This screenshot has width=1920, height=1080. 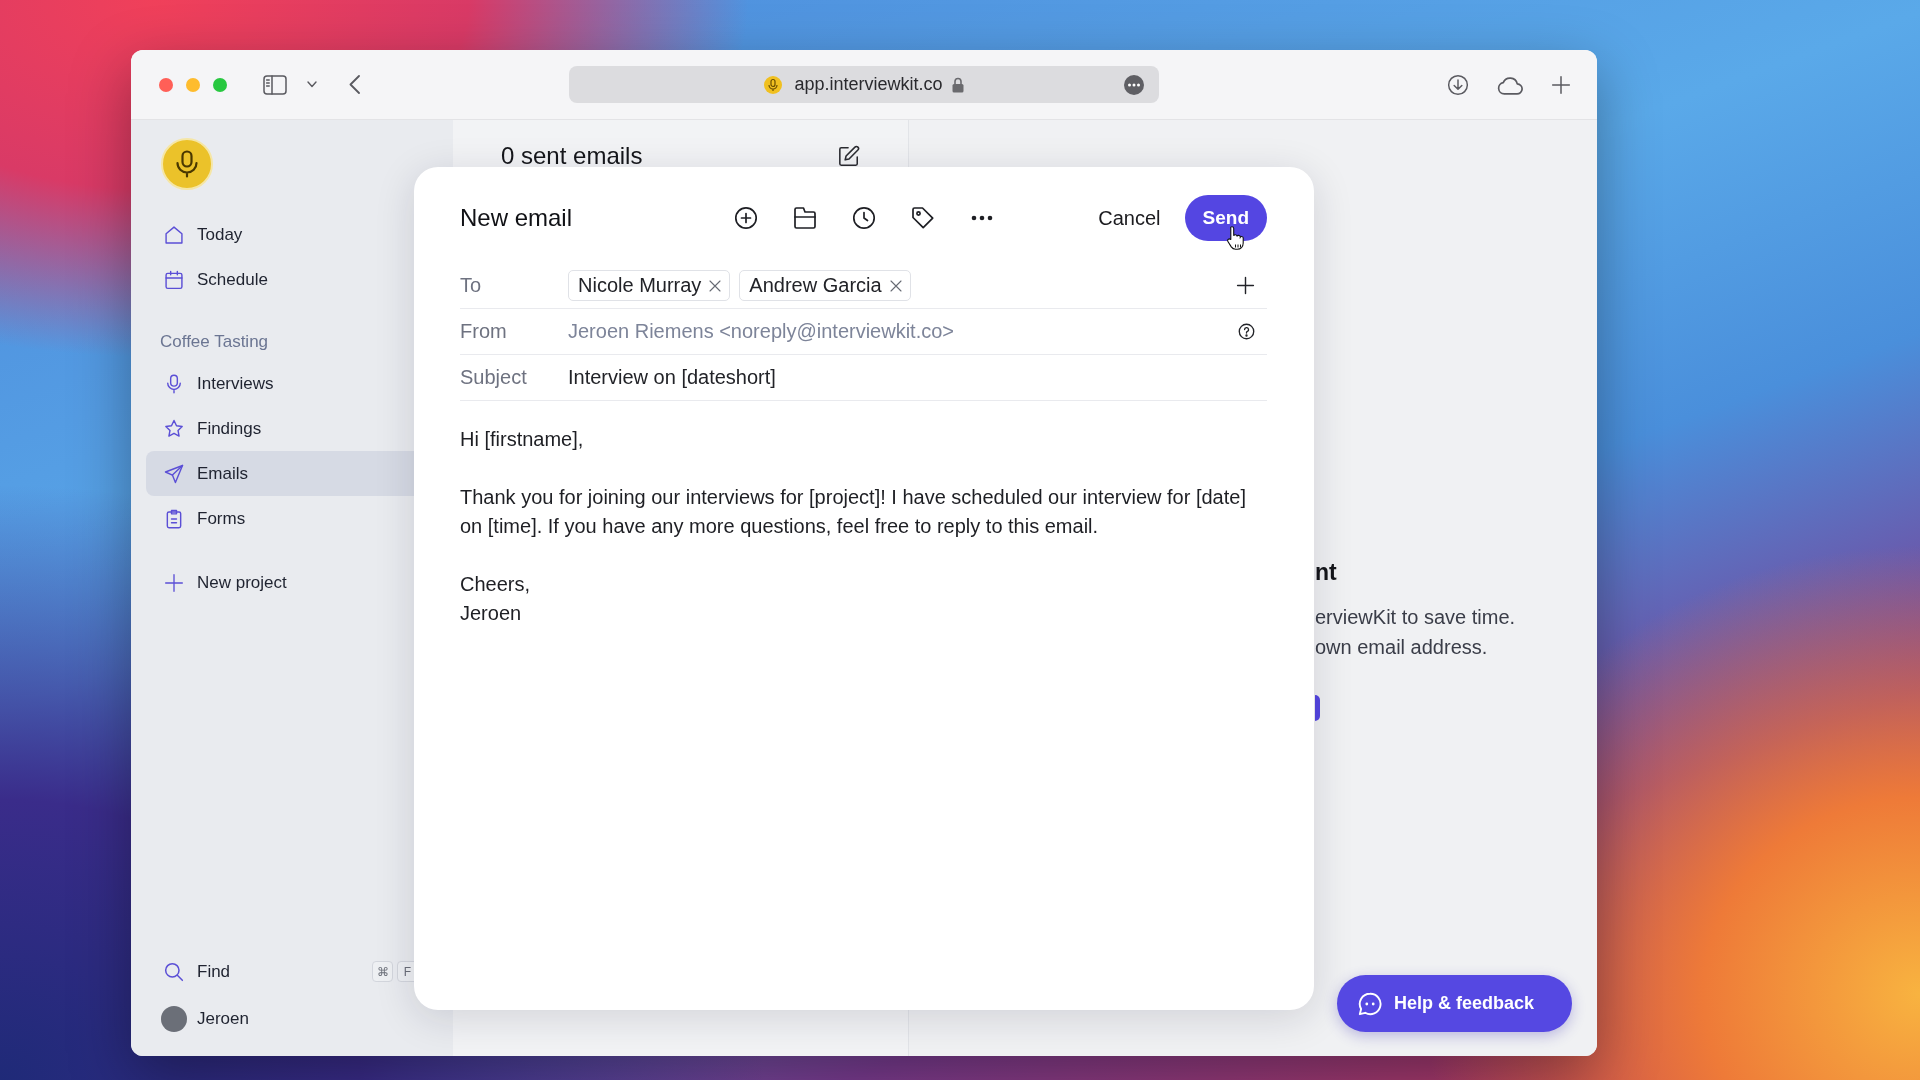 I want to click on tag-icon, so click(x=922, y=218).